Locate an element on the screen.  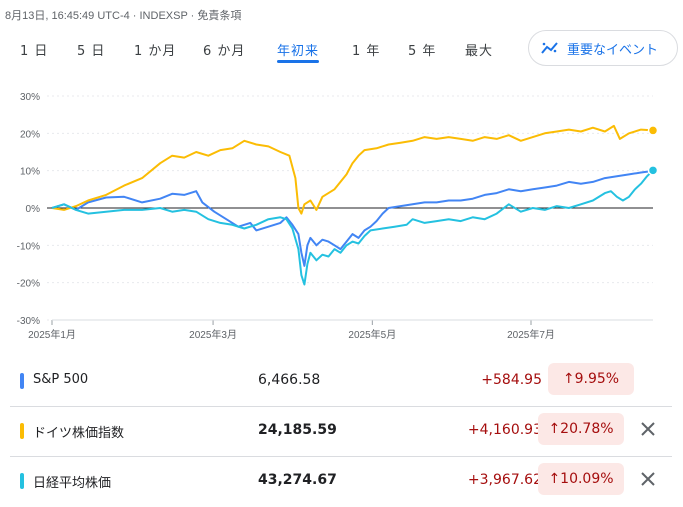
tab-1m: 1 か月 is located at coordinates (155, 49).